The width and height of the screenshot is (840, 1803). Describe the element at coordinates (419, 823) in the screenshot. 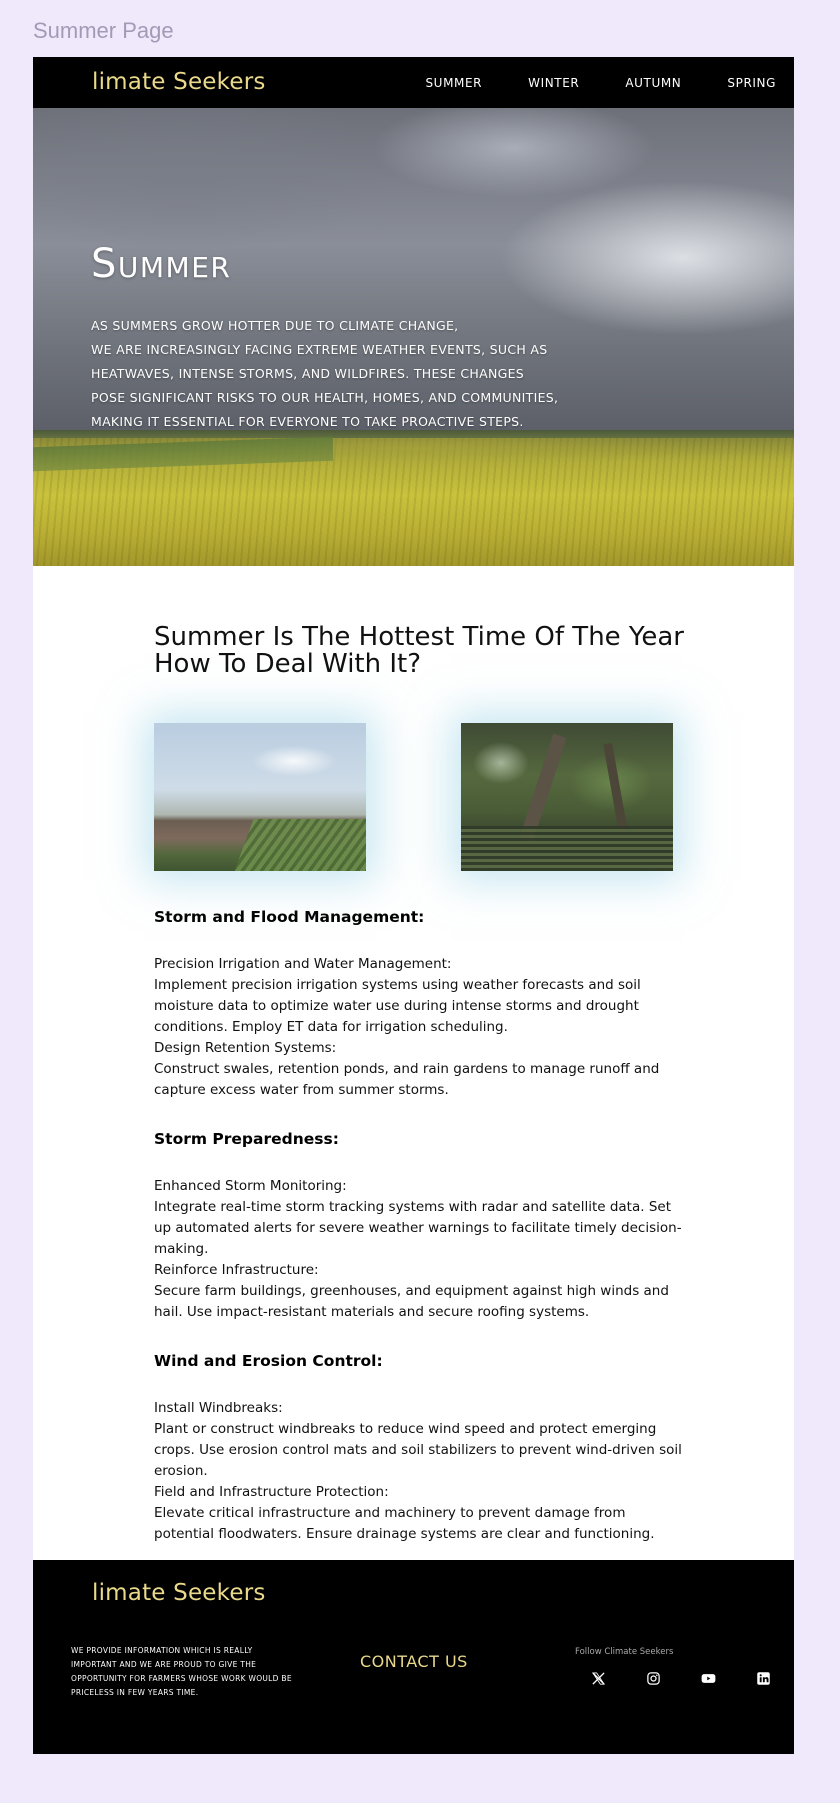

I see `photo-row` at that location.